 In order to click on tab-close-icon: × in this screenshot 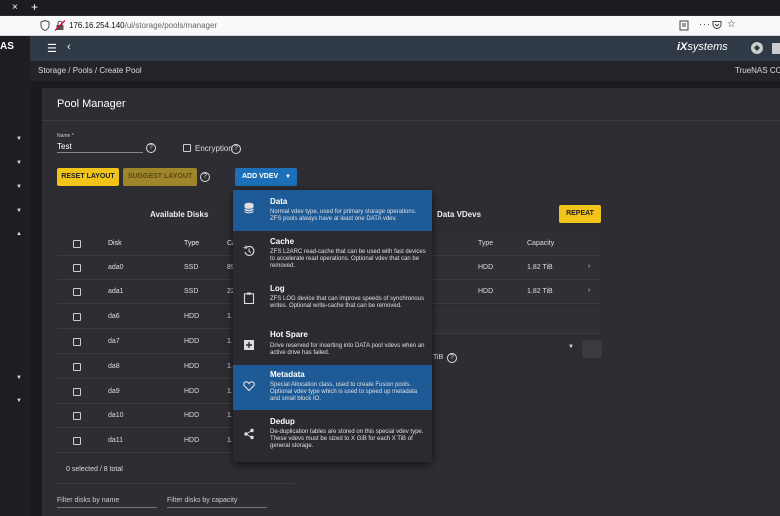, I will do `click(15, 7)`.